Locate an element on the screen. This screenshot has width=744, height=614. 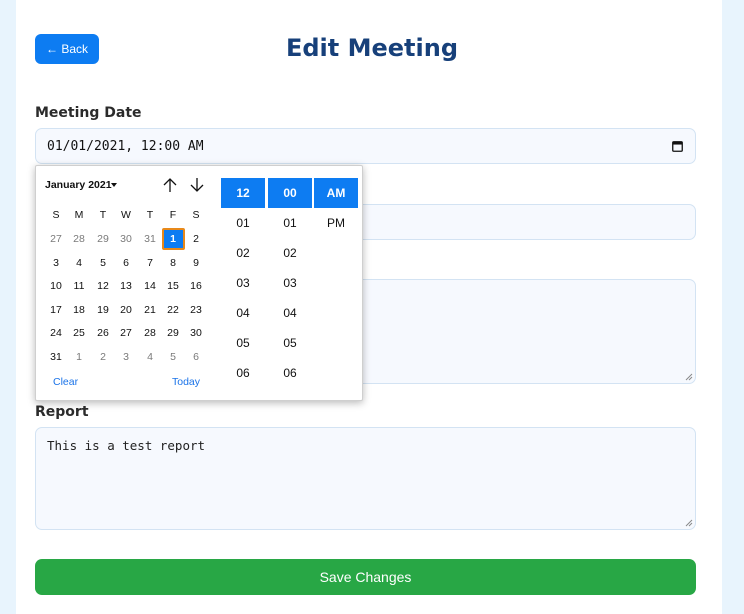
calendar-day: 9 is located at coordinates (196, 263).